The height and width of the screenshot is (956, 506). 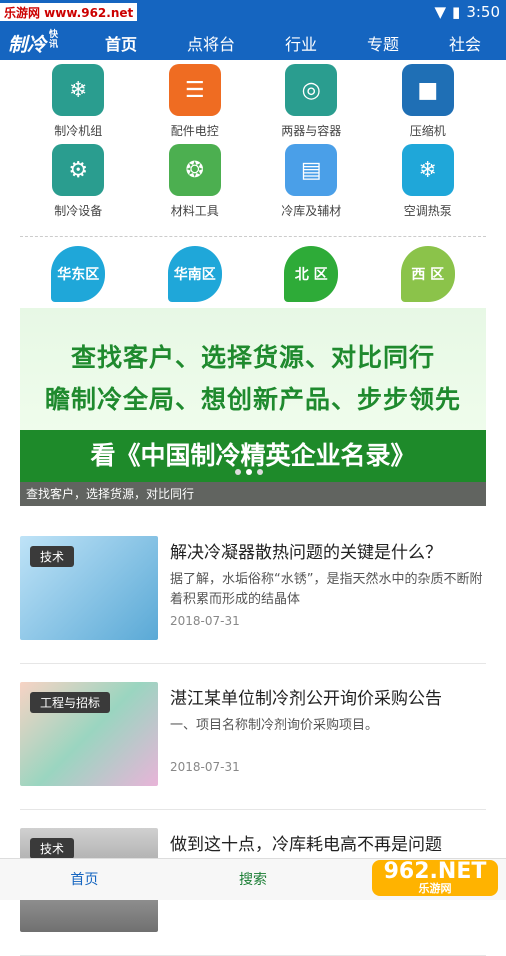 What do you see at coordinates (435, 878) in the screenshot?
I see `site-watermark: 962.NET 乐游网` at bounding box center [435, 878].